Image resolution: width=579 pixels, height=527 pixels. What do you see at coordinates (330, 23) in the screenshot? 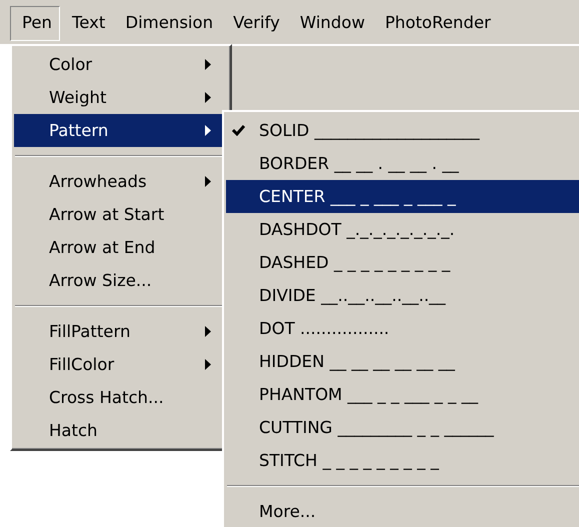
I see `menu-bar-item: Window` at bounding box center [330, 23].